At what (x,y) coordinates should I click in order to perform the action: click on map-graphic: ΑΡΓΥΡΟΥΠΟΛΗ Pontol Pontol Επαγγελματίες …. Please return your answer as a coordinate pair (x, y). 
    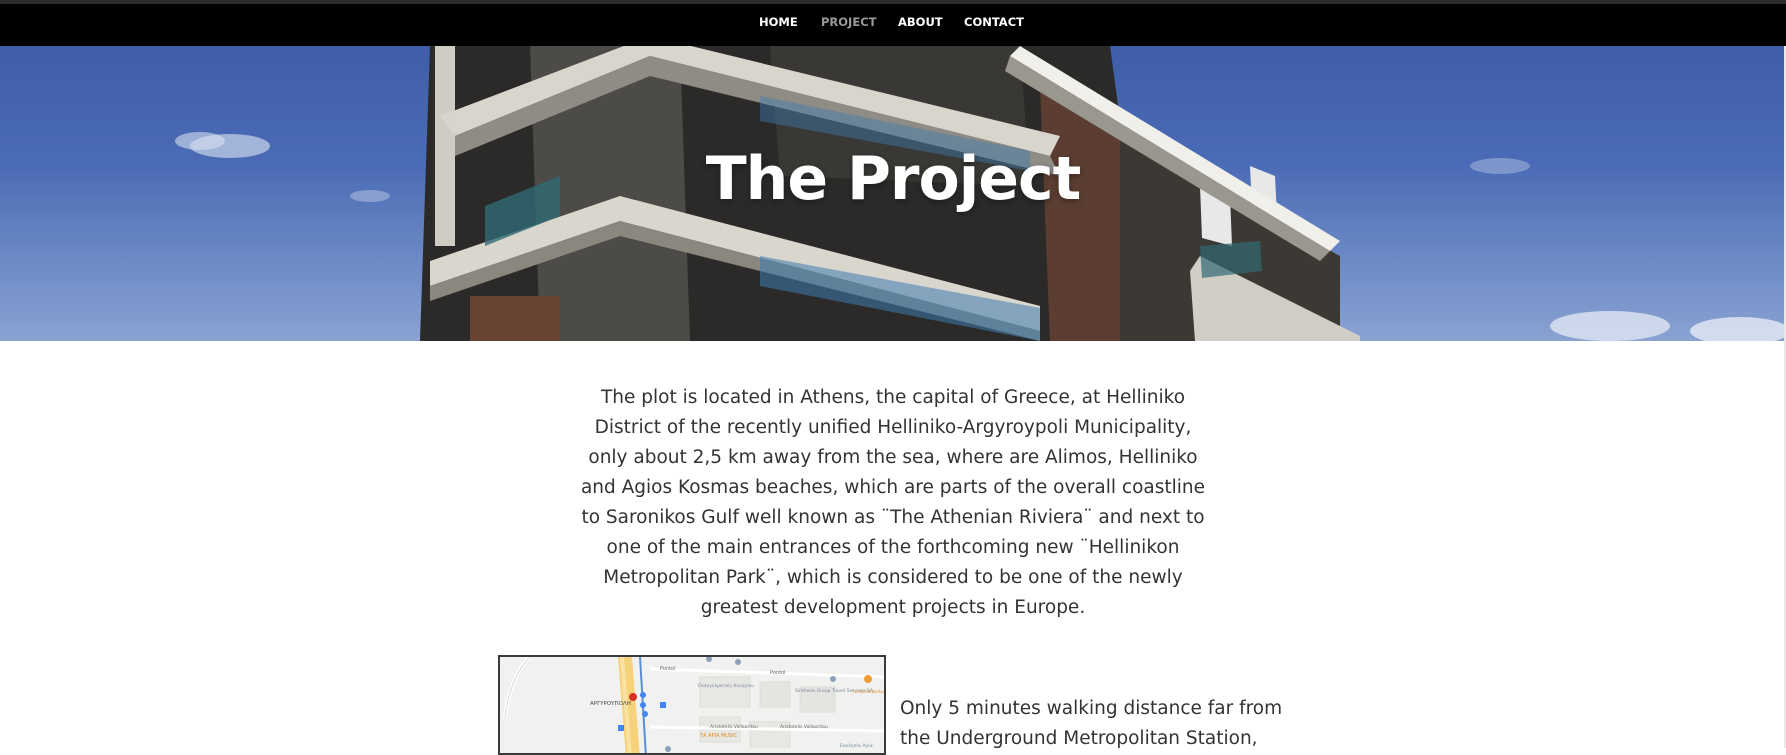
    Looking at the image, I should click on (692, 705).